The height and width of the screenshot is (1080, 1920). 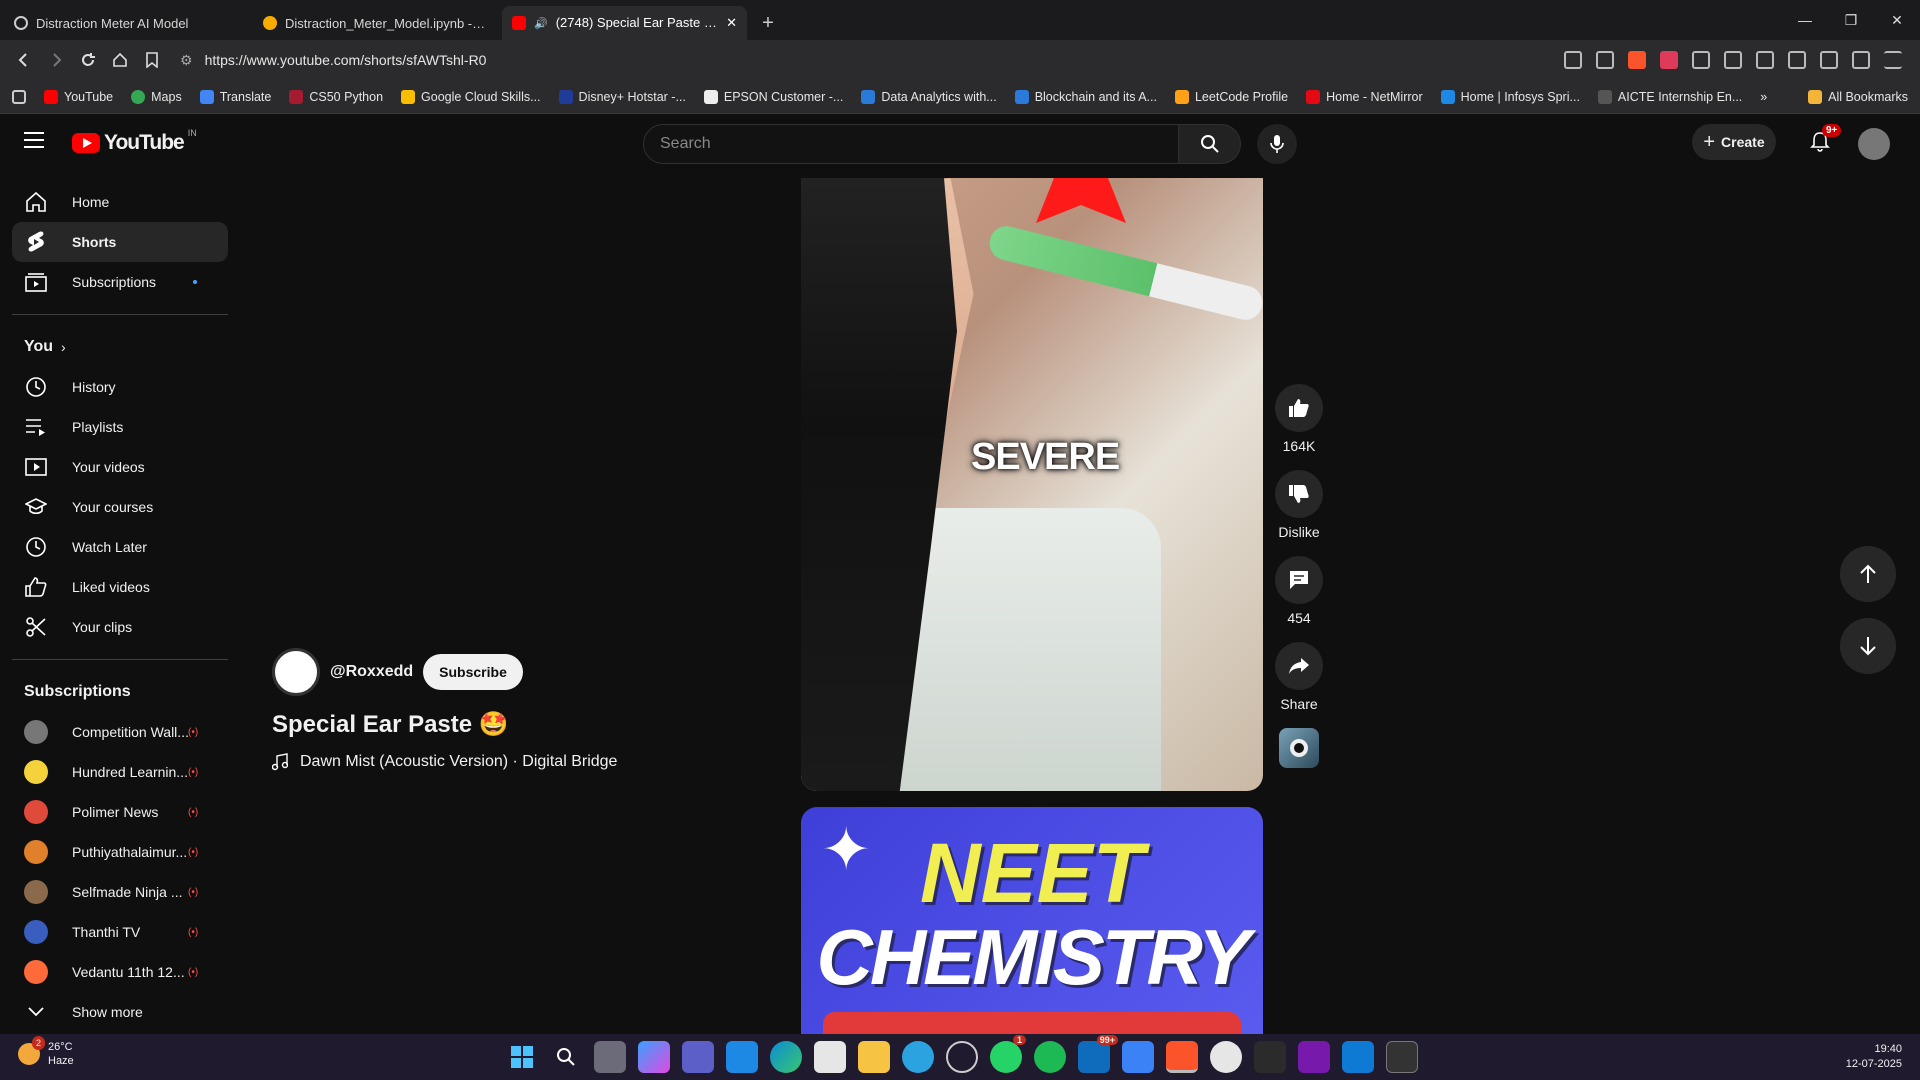 I want to click on spotify-icon, so click(x=1050, y=1057).